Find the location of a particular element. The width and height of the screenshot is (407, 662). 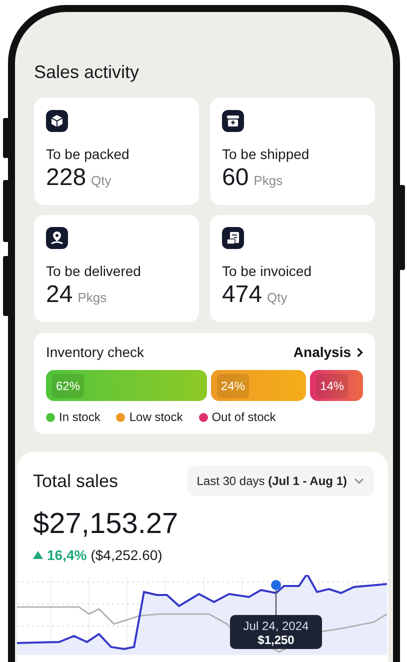

box-icon is located at coordinates (57, 121).